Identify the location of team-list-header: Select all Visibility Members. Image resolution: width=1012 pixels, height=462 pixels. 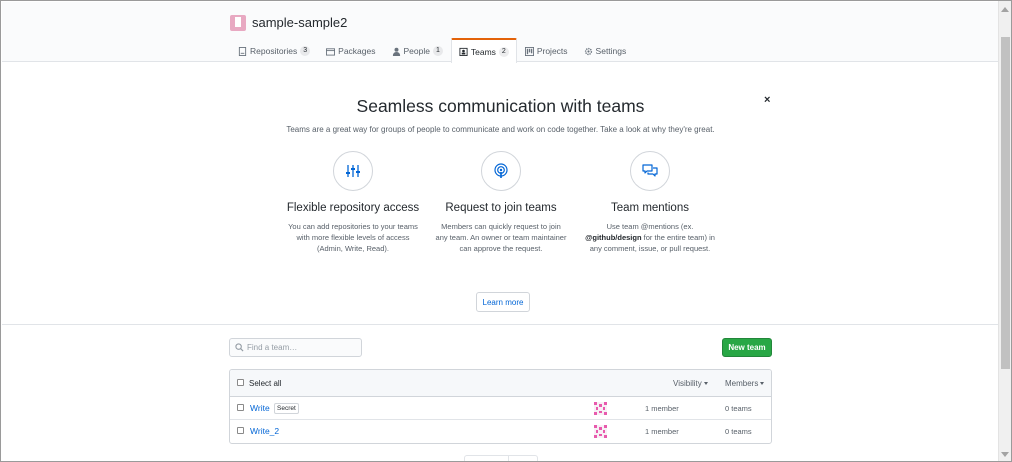
(500, 383).